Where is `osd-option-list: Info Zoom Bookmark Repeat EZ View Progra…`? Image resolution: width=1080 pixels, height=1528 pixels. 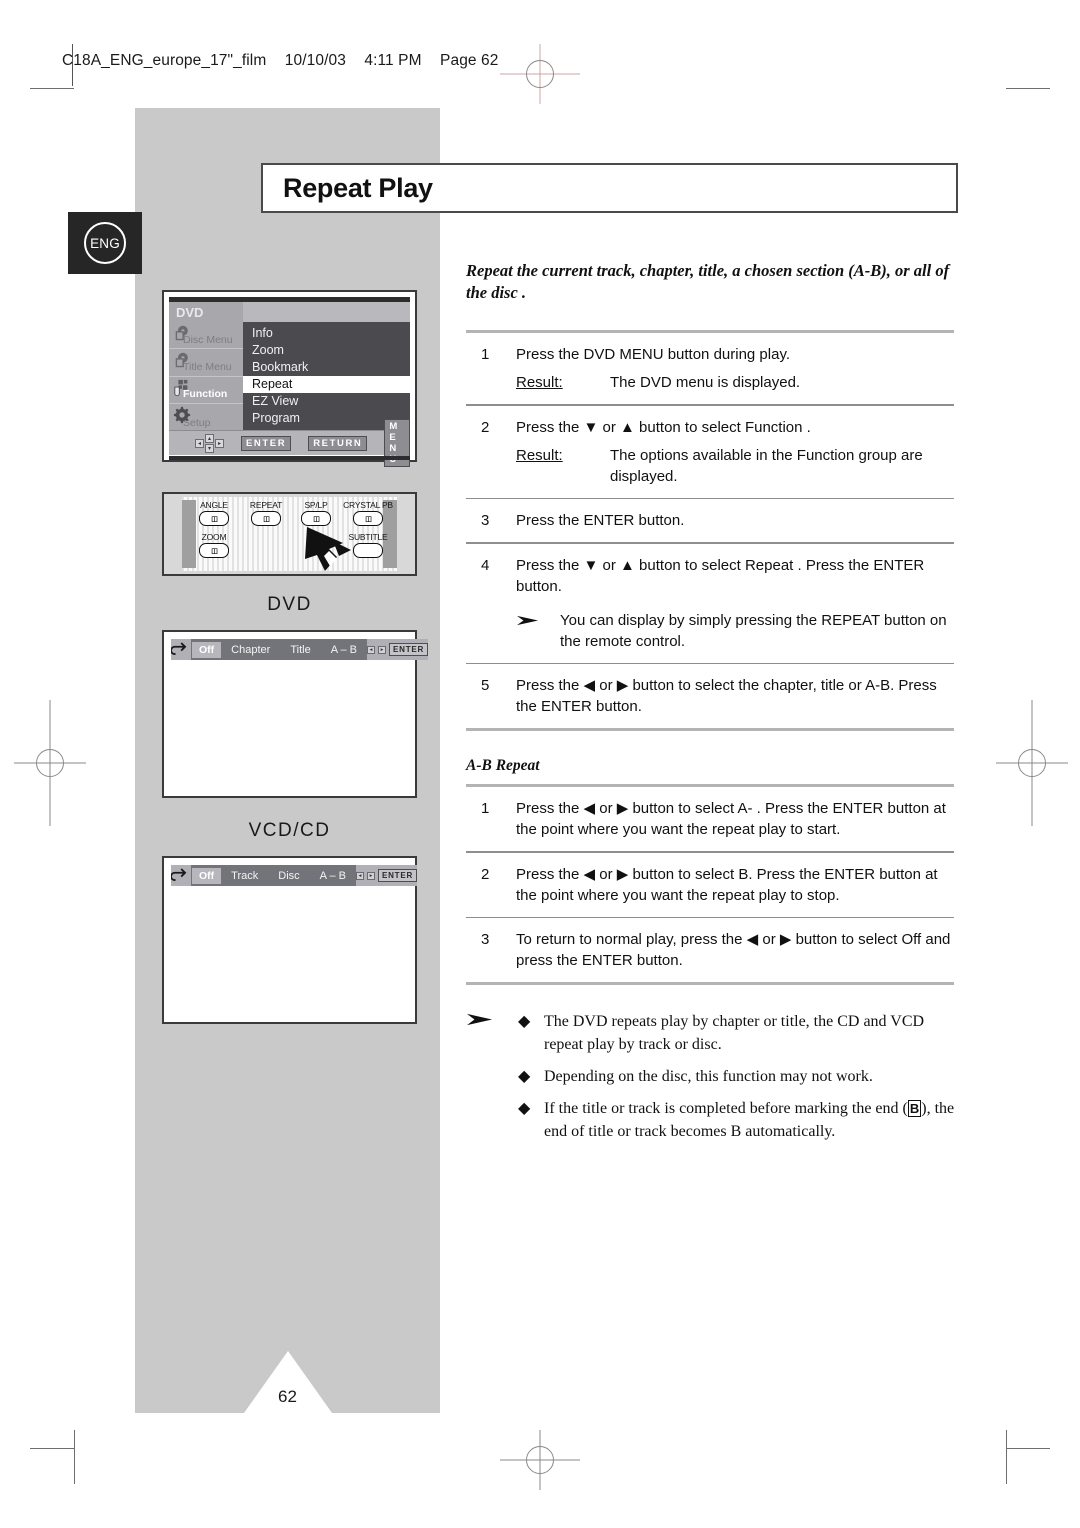 osd-option-list: Info Zoom Bookmark Repeat EZ View Progra… is located at coordinates (326, 376).